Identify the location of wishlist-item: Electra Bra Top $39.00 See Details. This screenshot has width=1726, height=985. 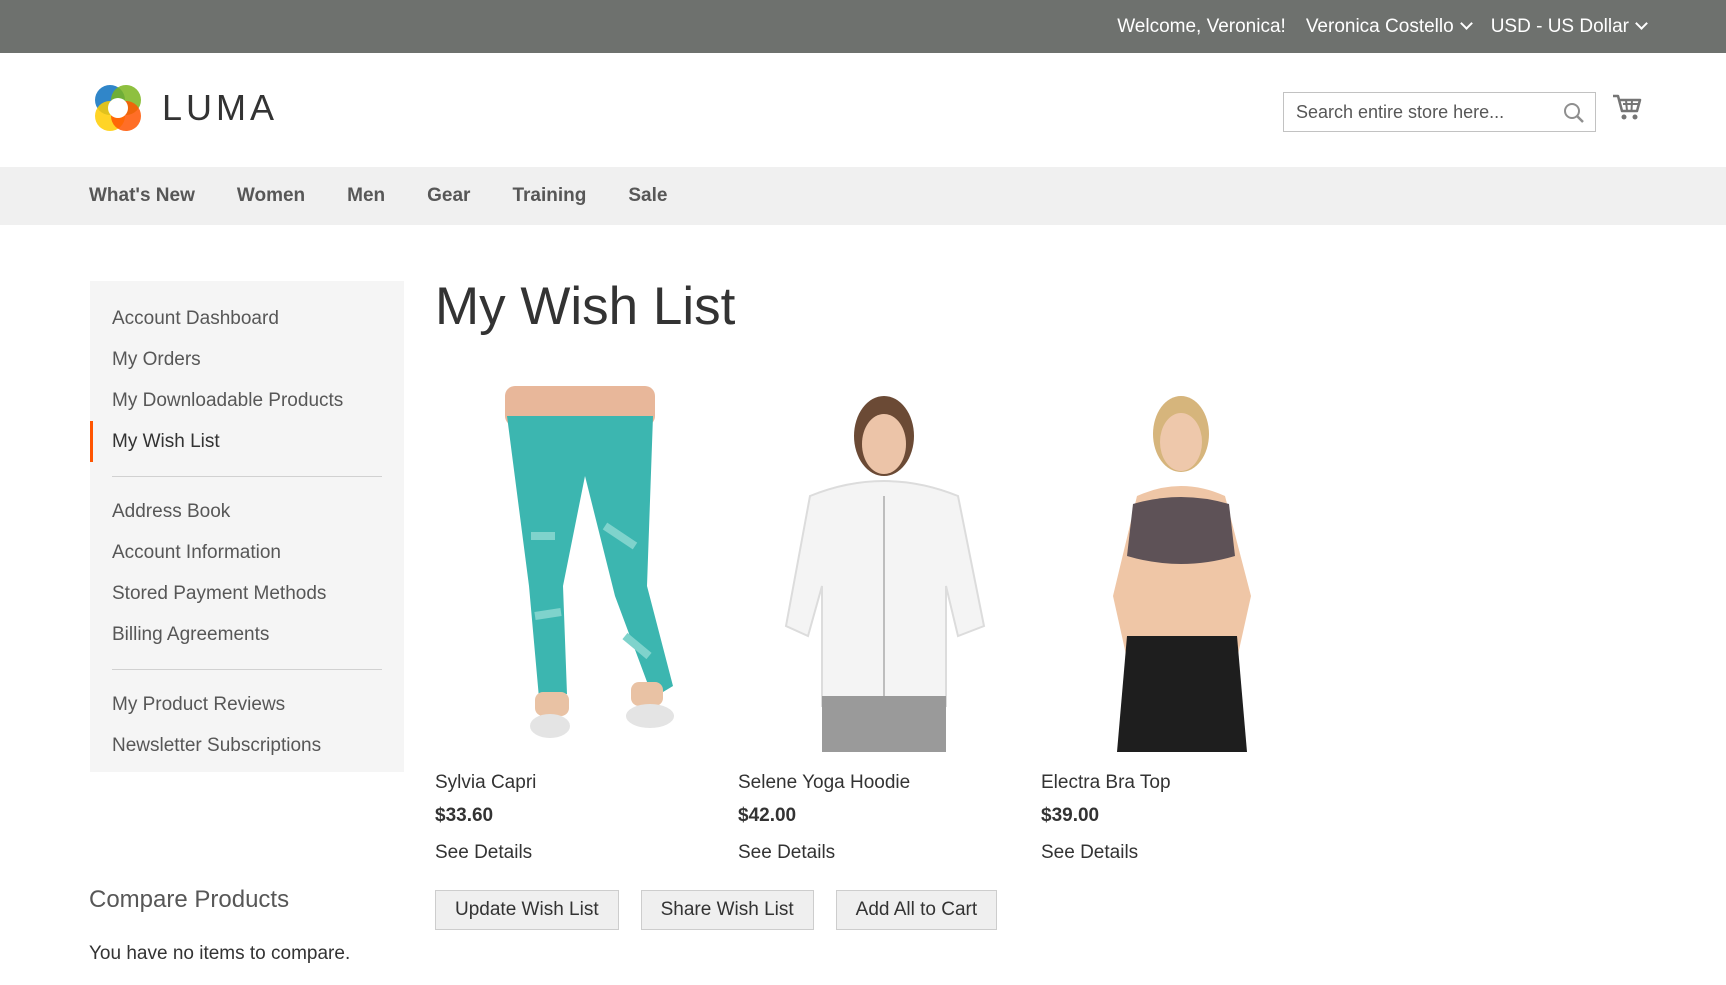
(1184, 625).